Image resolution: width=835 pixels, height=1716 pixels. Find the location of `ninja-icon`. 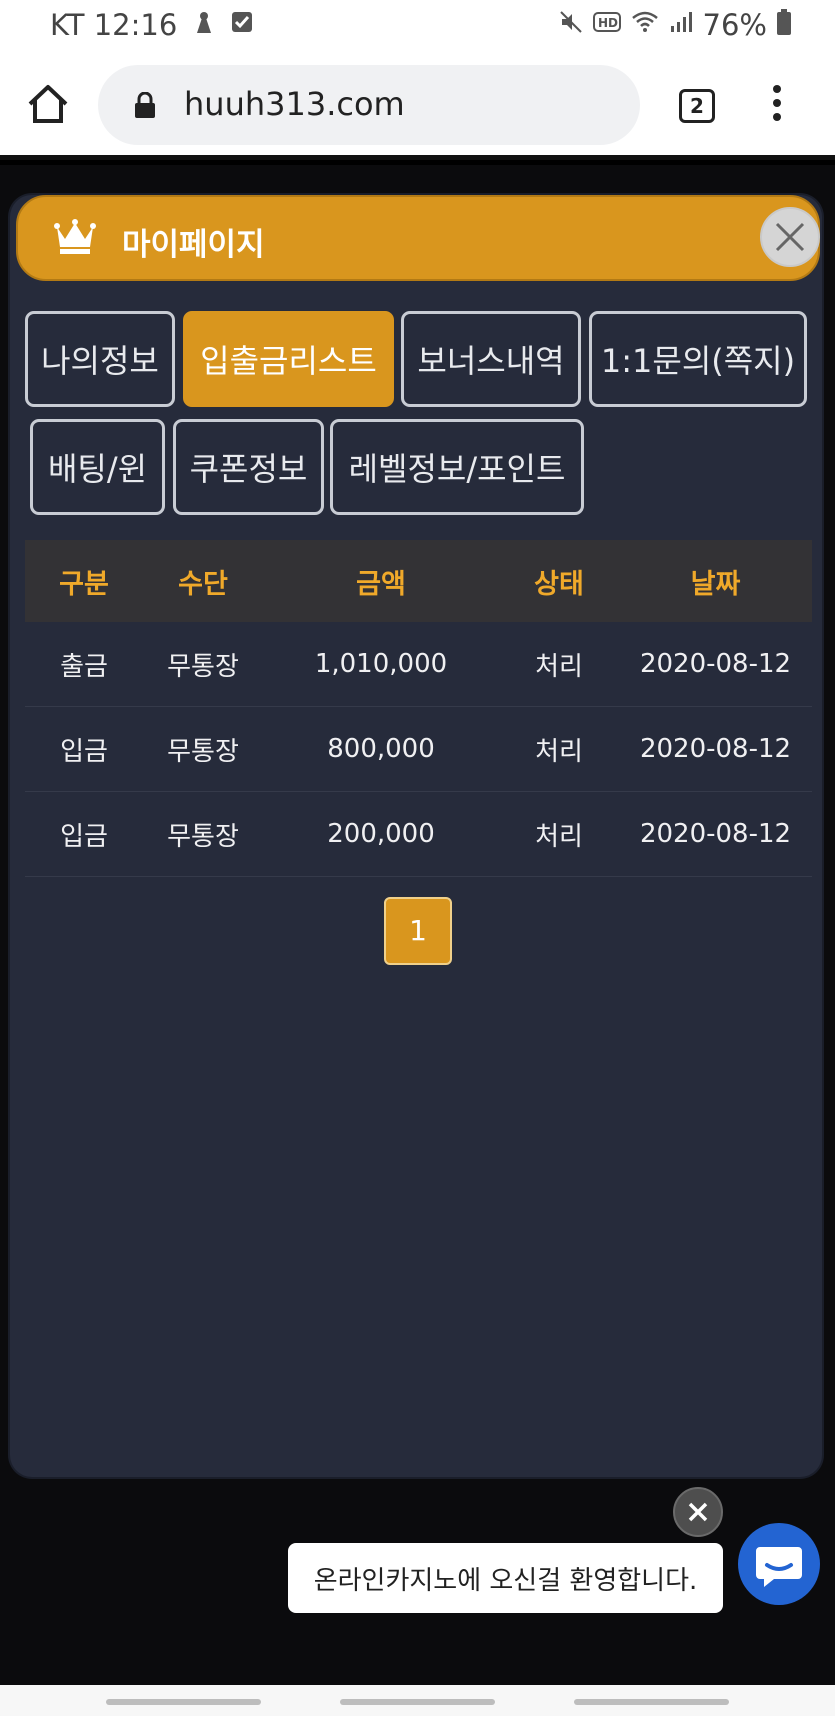

ninja-icon is located at coordinates (204, 25).